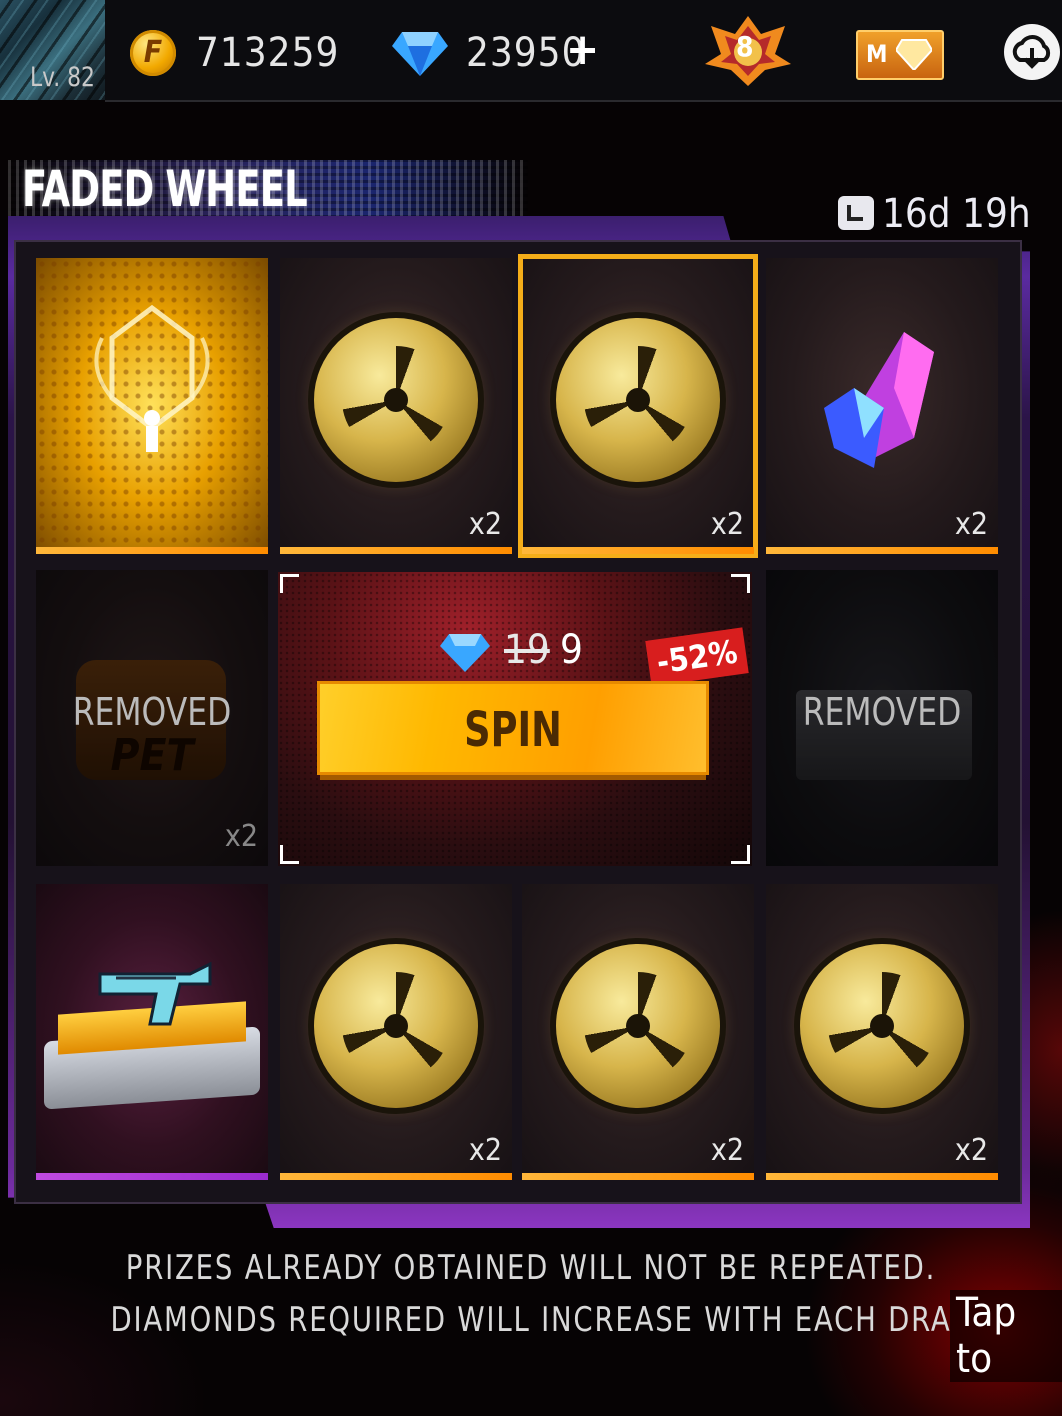 The image size is (1062, 1416). What do you see at coordinates (856, 213) in the screenshot?
I see `clock-icon` at bounding box center [856, 213].